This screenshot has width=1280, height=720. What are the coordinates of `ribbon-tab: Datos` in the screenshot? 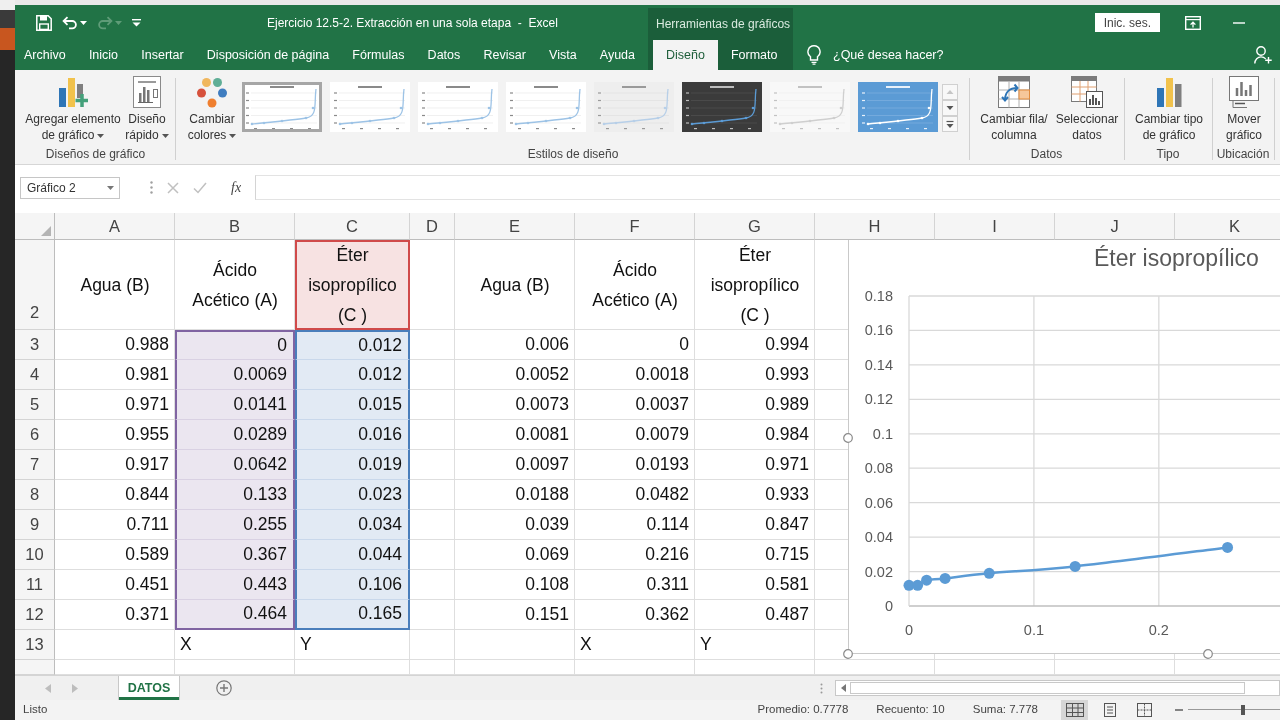 It's located at (444, 55).